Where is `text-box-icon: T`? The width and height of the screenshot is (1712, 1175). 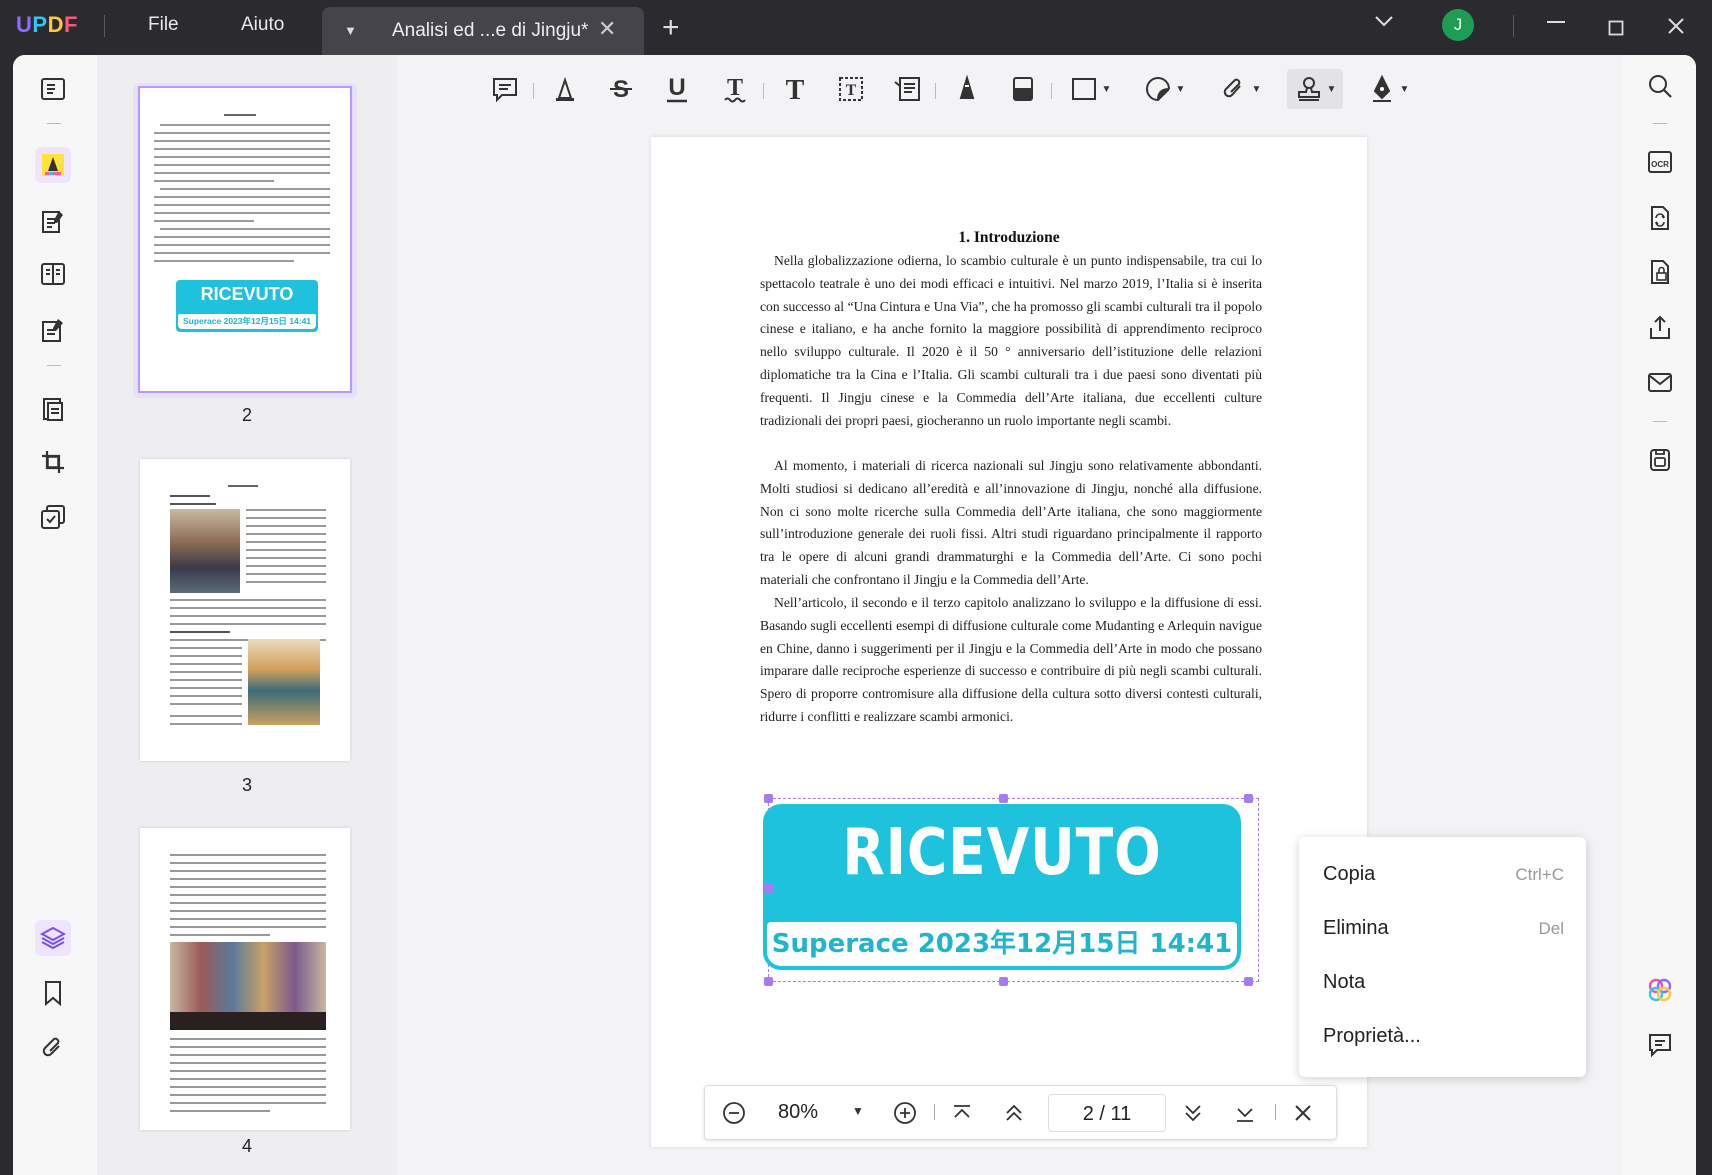
text-box-icon: T is located at coordinates (851, 89).